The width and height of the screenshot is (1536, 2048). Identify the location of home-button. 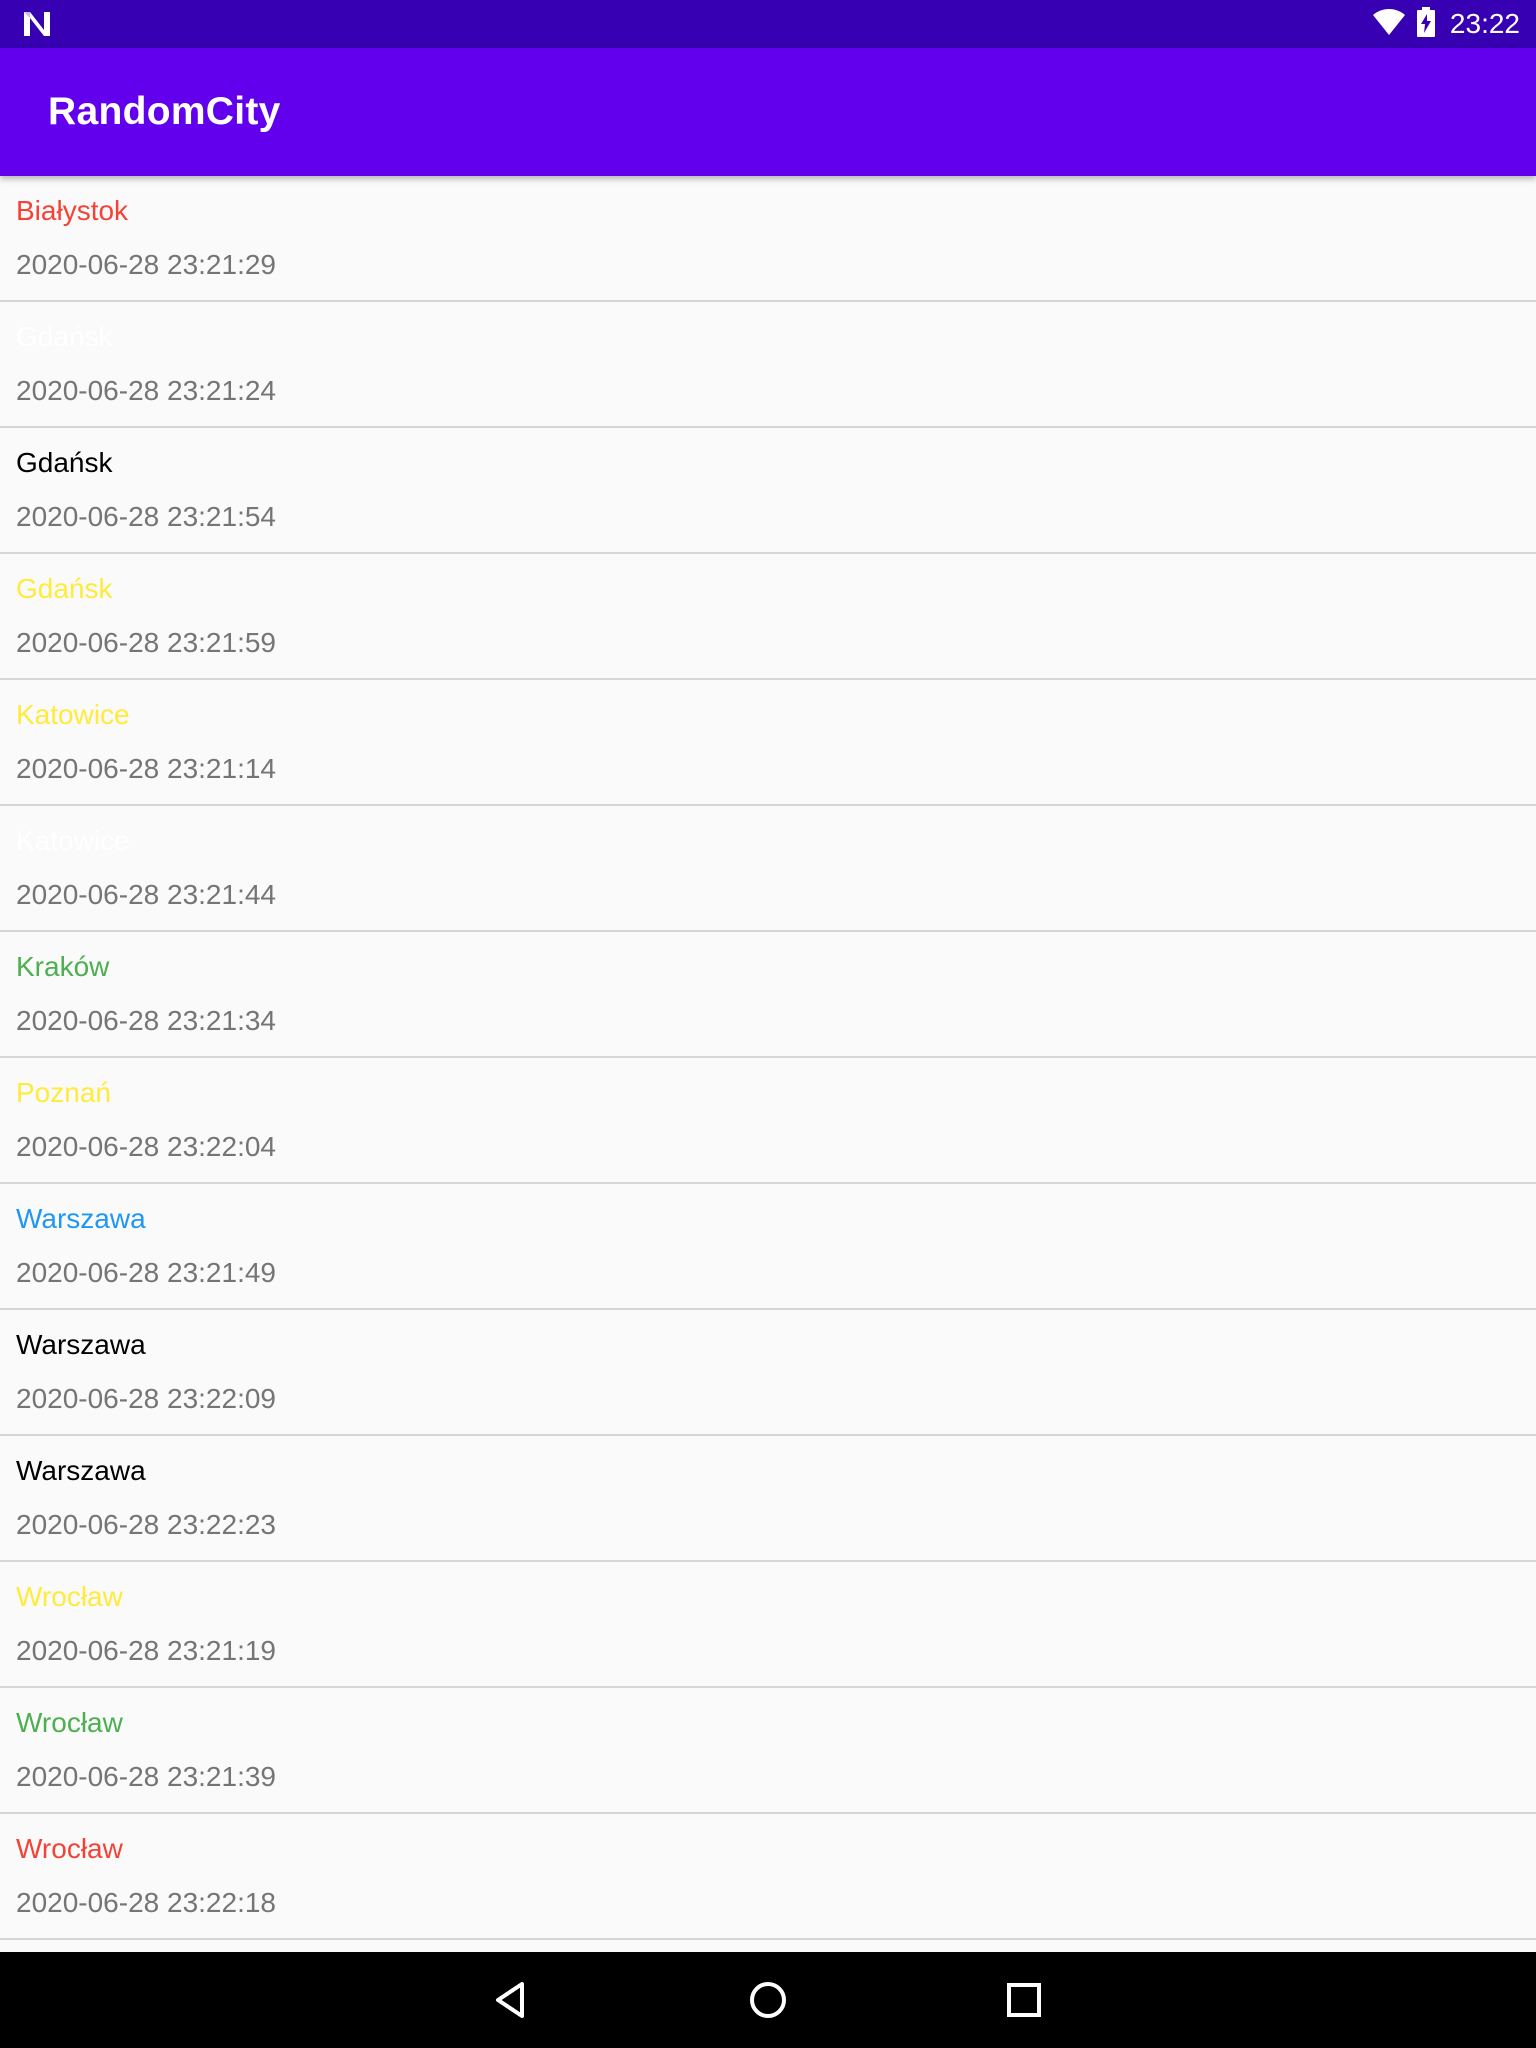
(768, 2000).